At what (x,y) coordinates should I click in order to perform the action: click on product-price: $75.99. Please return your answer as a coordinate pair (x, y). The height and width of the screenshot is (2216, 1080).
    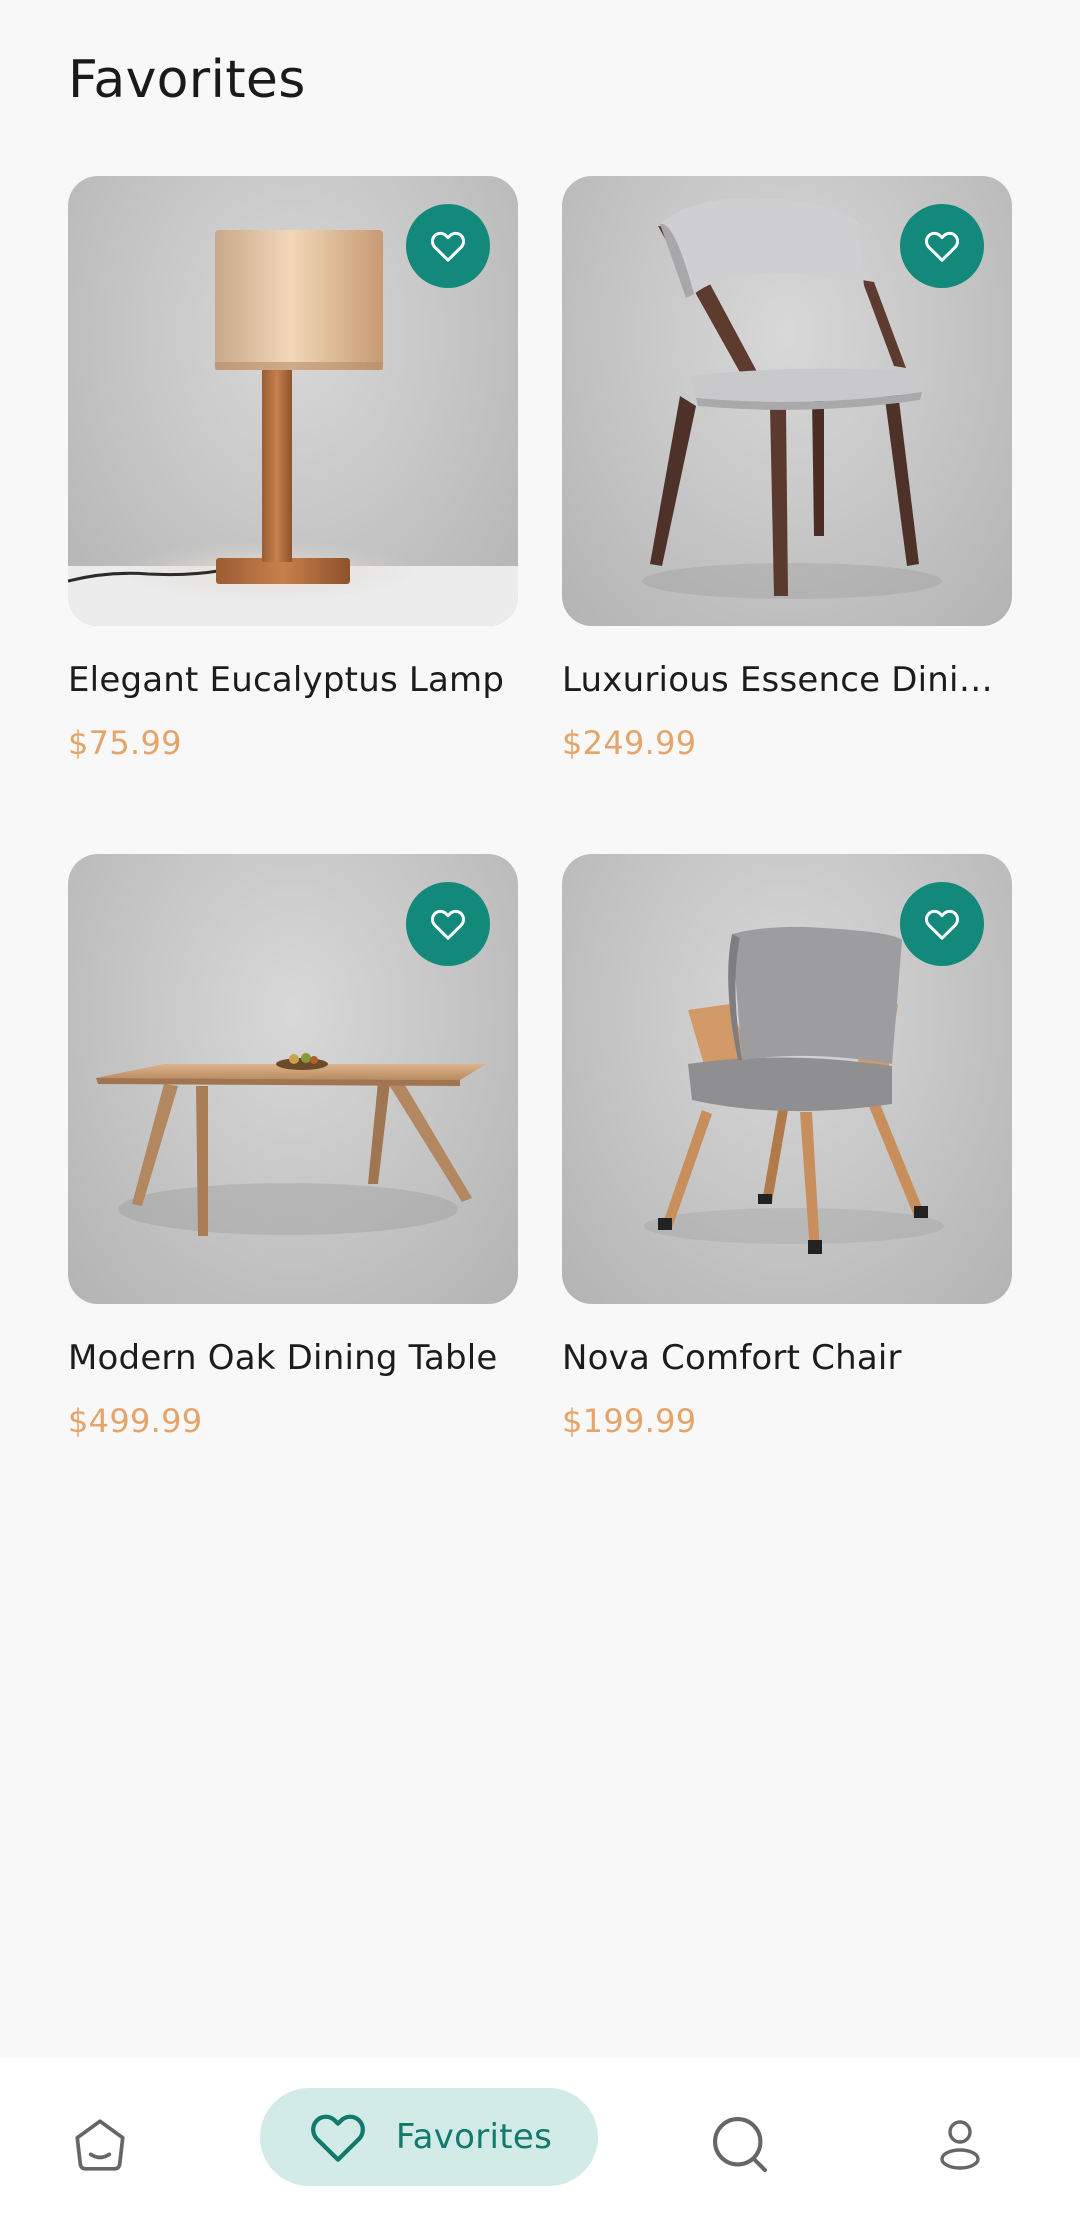
    Looking at the image, I should click on (125, 743).